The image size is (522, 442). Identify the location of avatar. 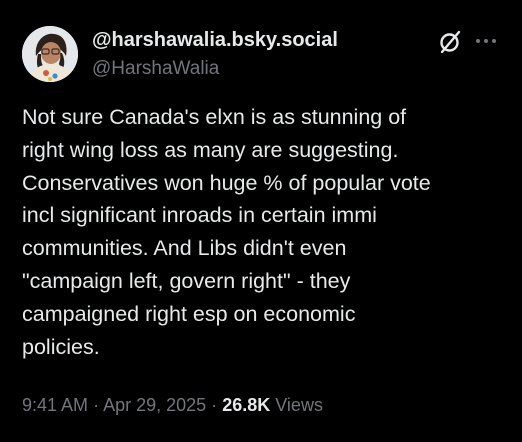
(50, 54).